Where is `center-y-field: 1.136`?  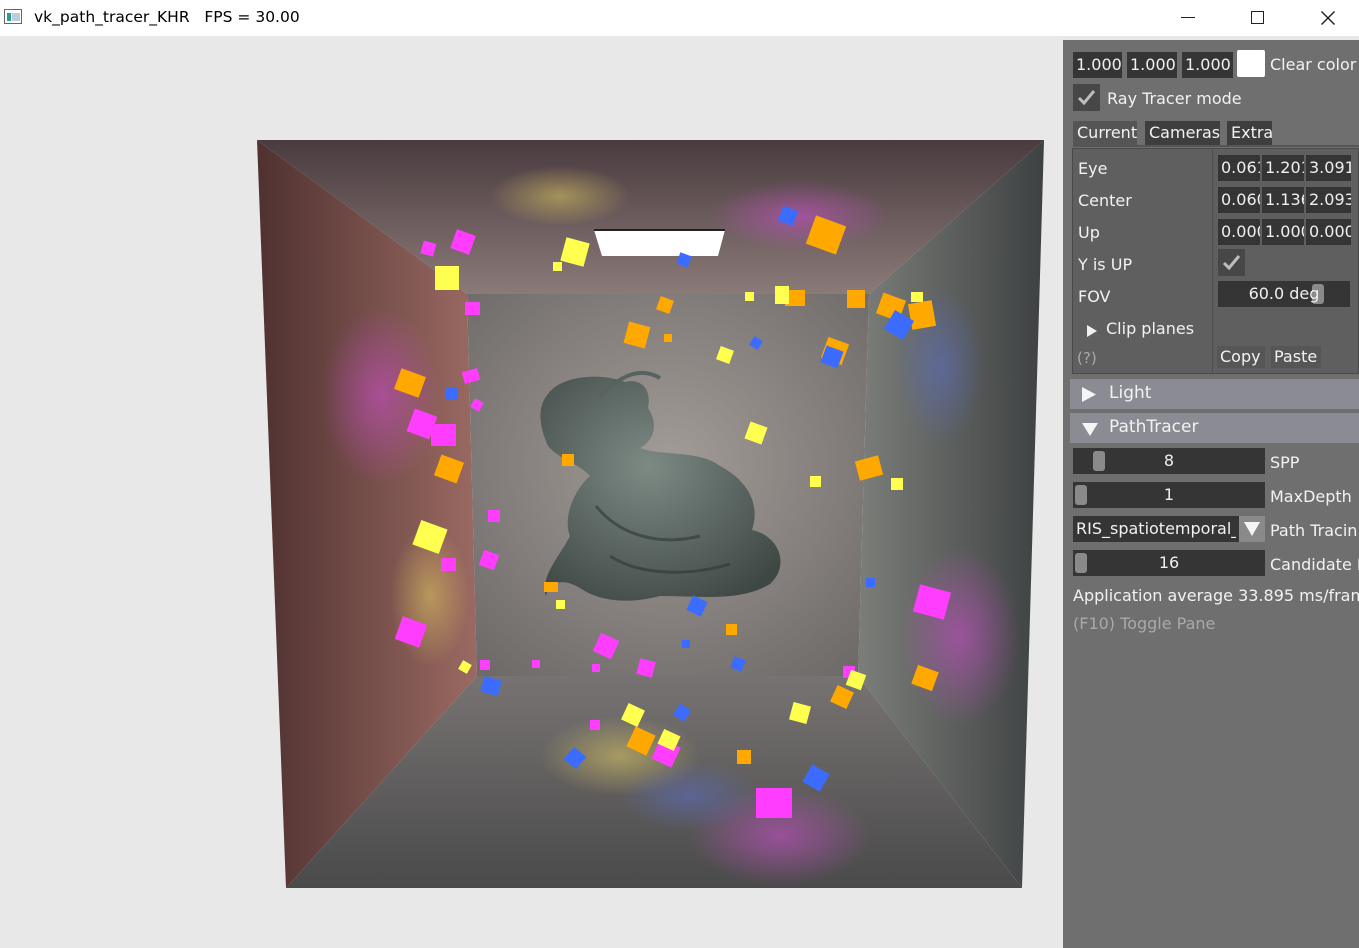 center-y-field: 1.136 is located at coordinates (1283, 200).